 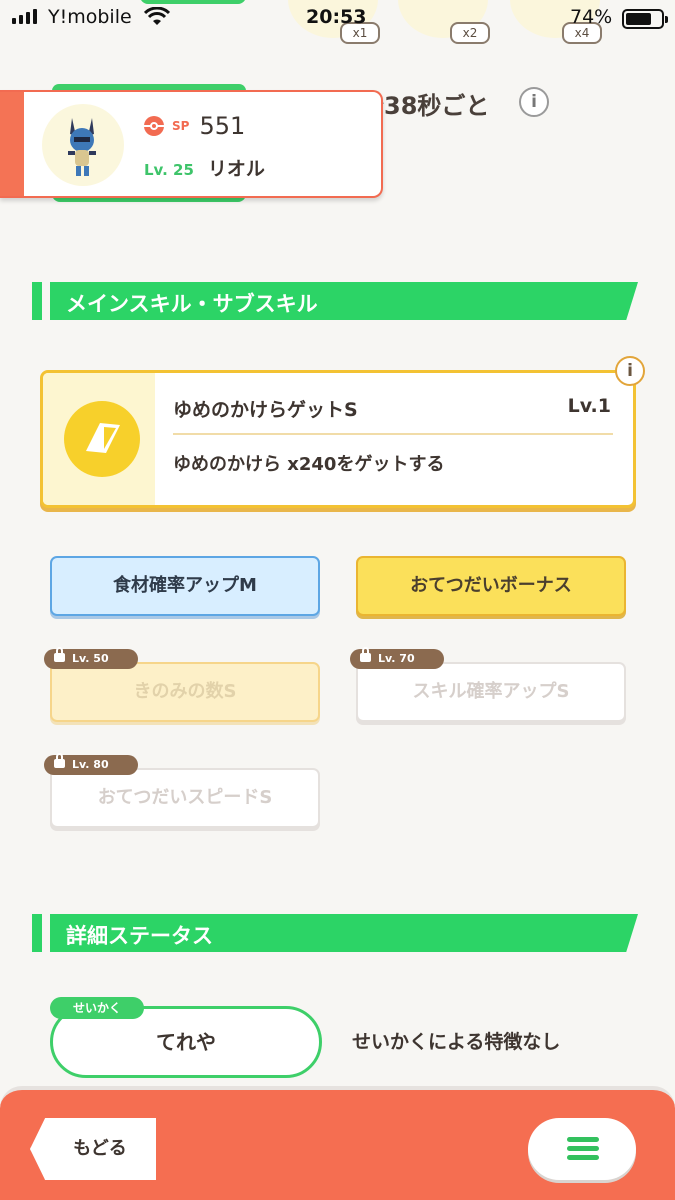 I want to click on main-skill-name: ゆめのかけらゲットS, so click(x=265, y=410).